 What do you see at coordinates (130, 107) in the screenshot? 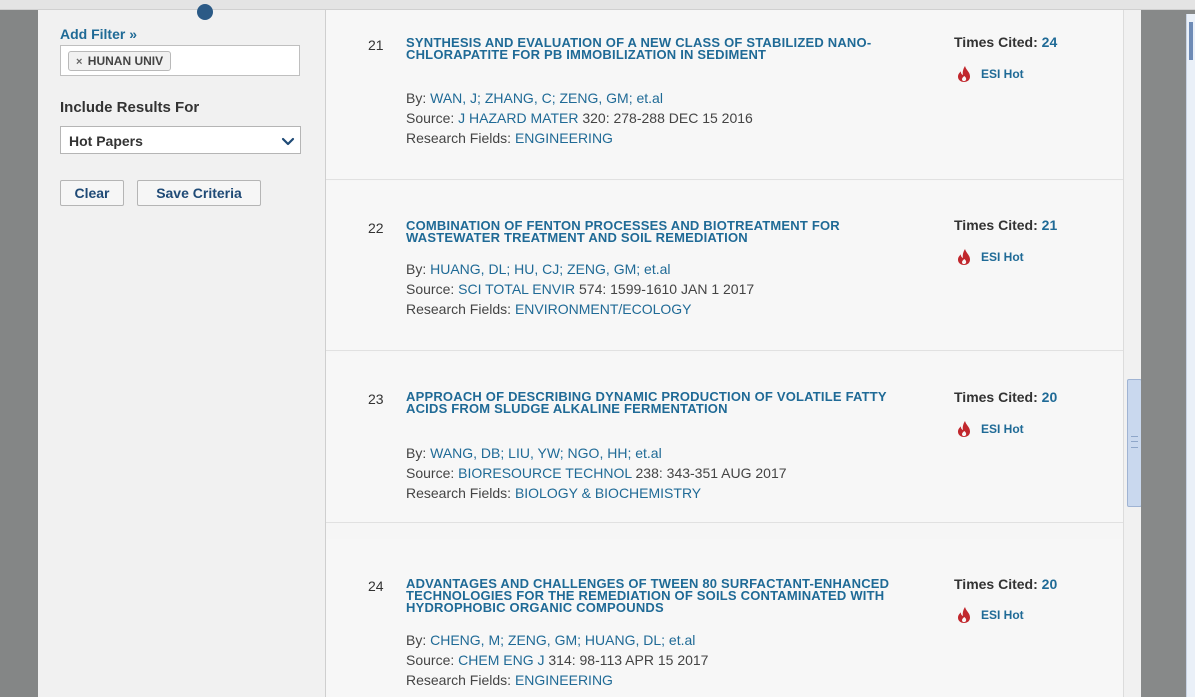
I see `include-results-label: Include Results For` at bounding box center [130, 107].